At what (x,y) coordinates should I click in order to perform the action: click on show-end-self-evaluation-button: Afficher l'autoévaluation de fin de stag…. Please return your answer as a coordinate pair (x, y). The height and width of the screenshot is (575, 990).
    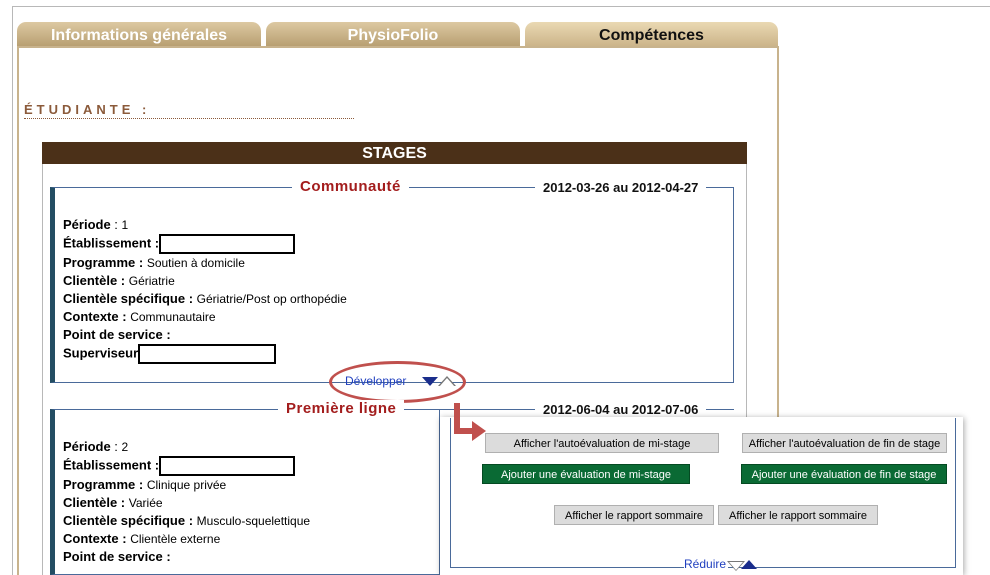
    Looking at the image, I should click on (844, 443).